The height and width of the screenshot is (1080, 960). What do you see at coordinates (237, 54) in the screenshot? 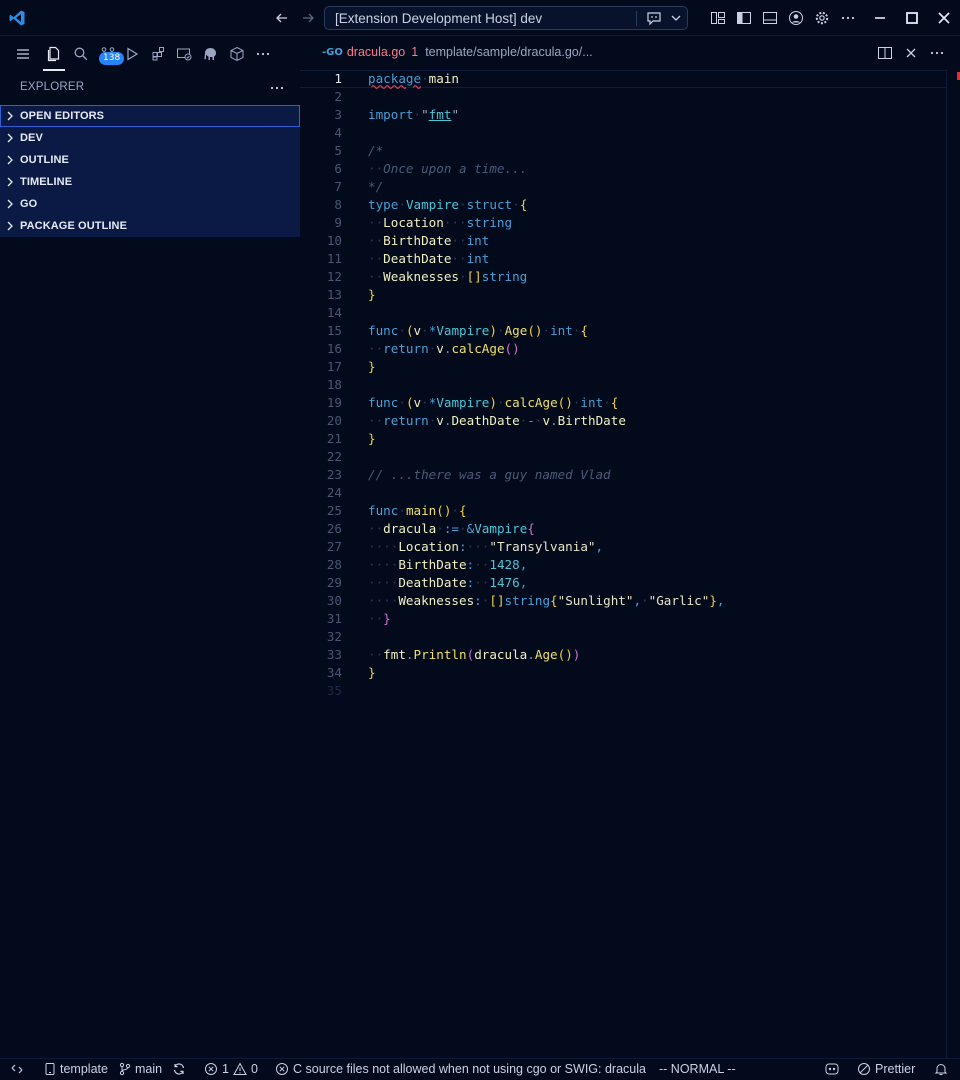
I see `box-icon` at bounding box center [237, 54].